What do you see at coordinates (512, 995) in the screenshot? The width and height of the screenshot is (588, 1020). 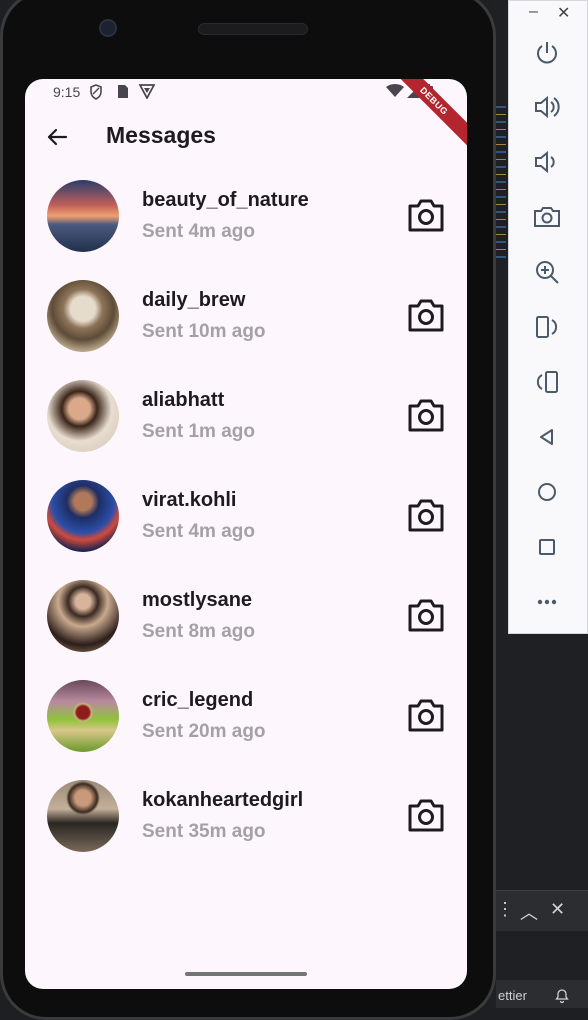 I see `prettier-status: ettier` at bounding box center [512, 995].